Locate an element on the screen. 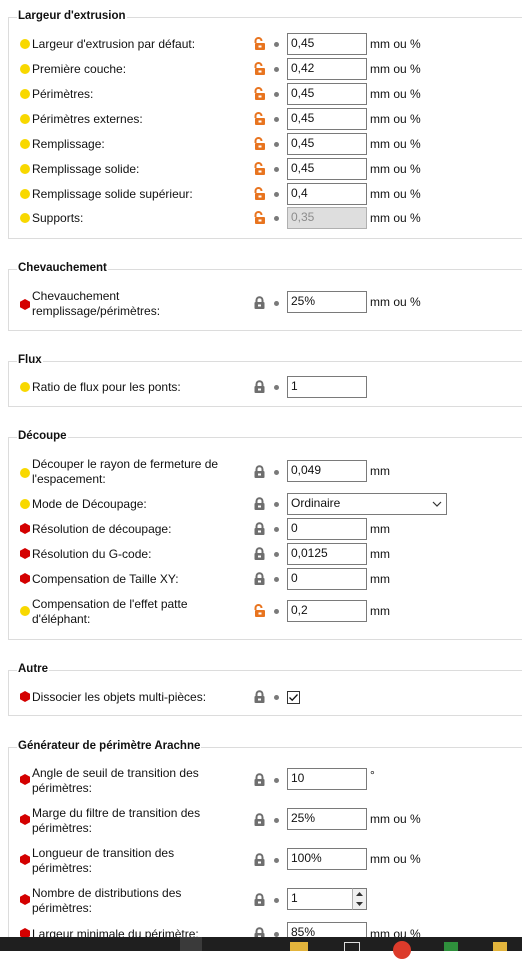  folder-icon is located at coordinates (299, 946).